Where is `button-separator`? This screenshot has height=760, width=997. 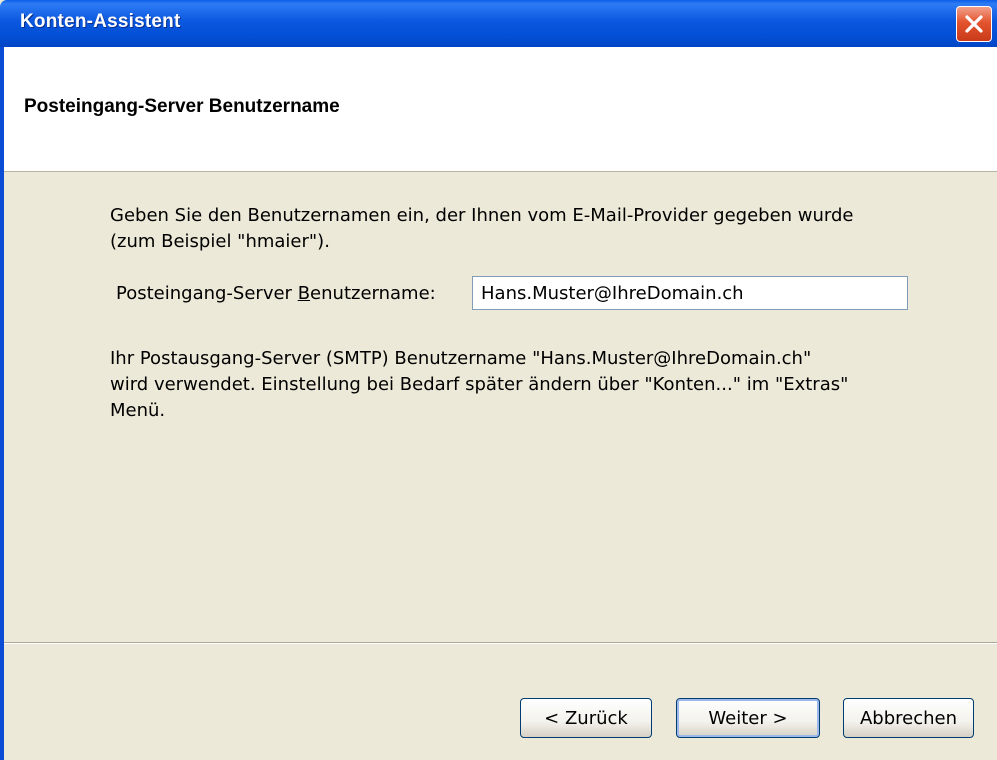
button-separator is located at coordinates (500, 643).